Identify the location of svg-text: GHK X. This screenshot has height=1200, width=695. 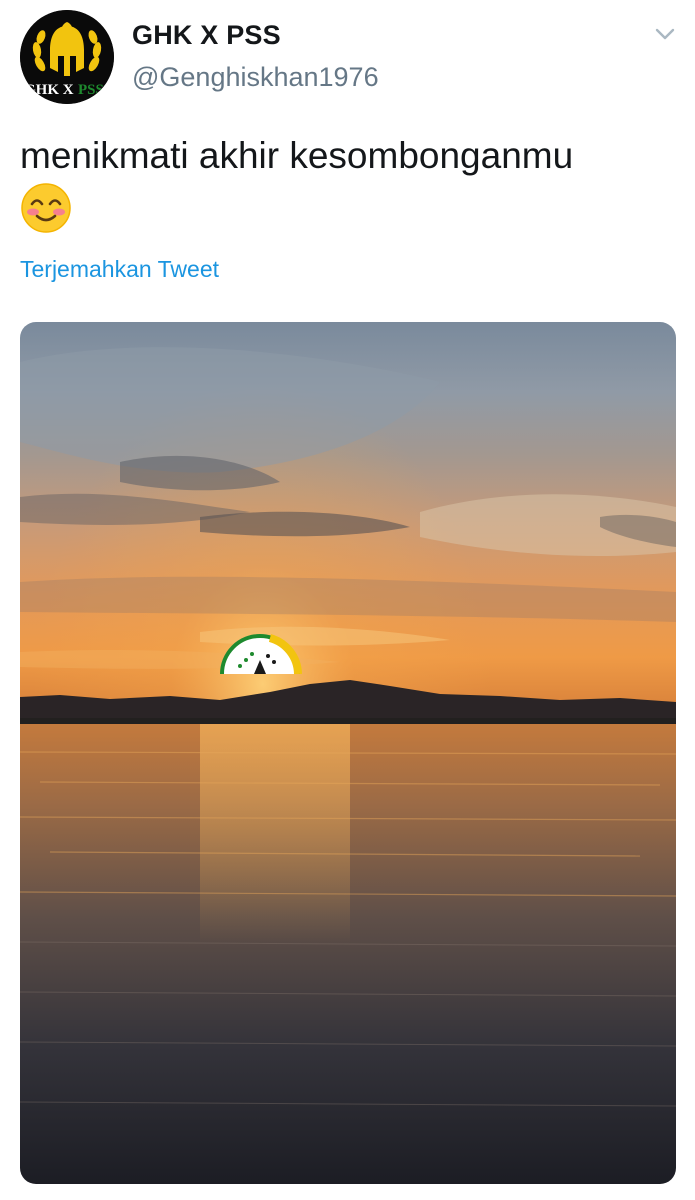
(49, 90).